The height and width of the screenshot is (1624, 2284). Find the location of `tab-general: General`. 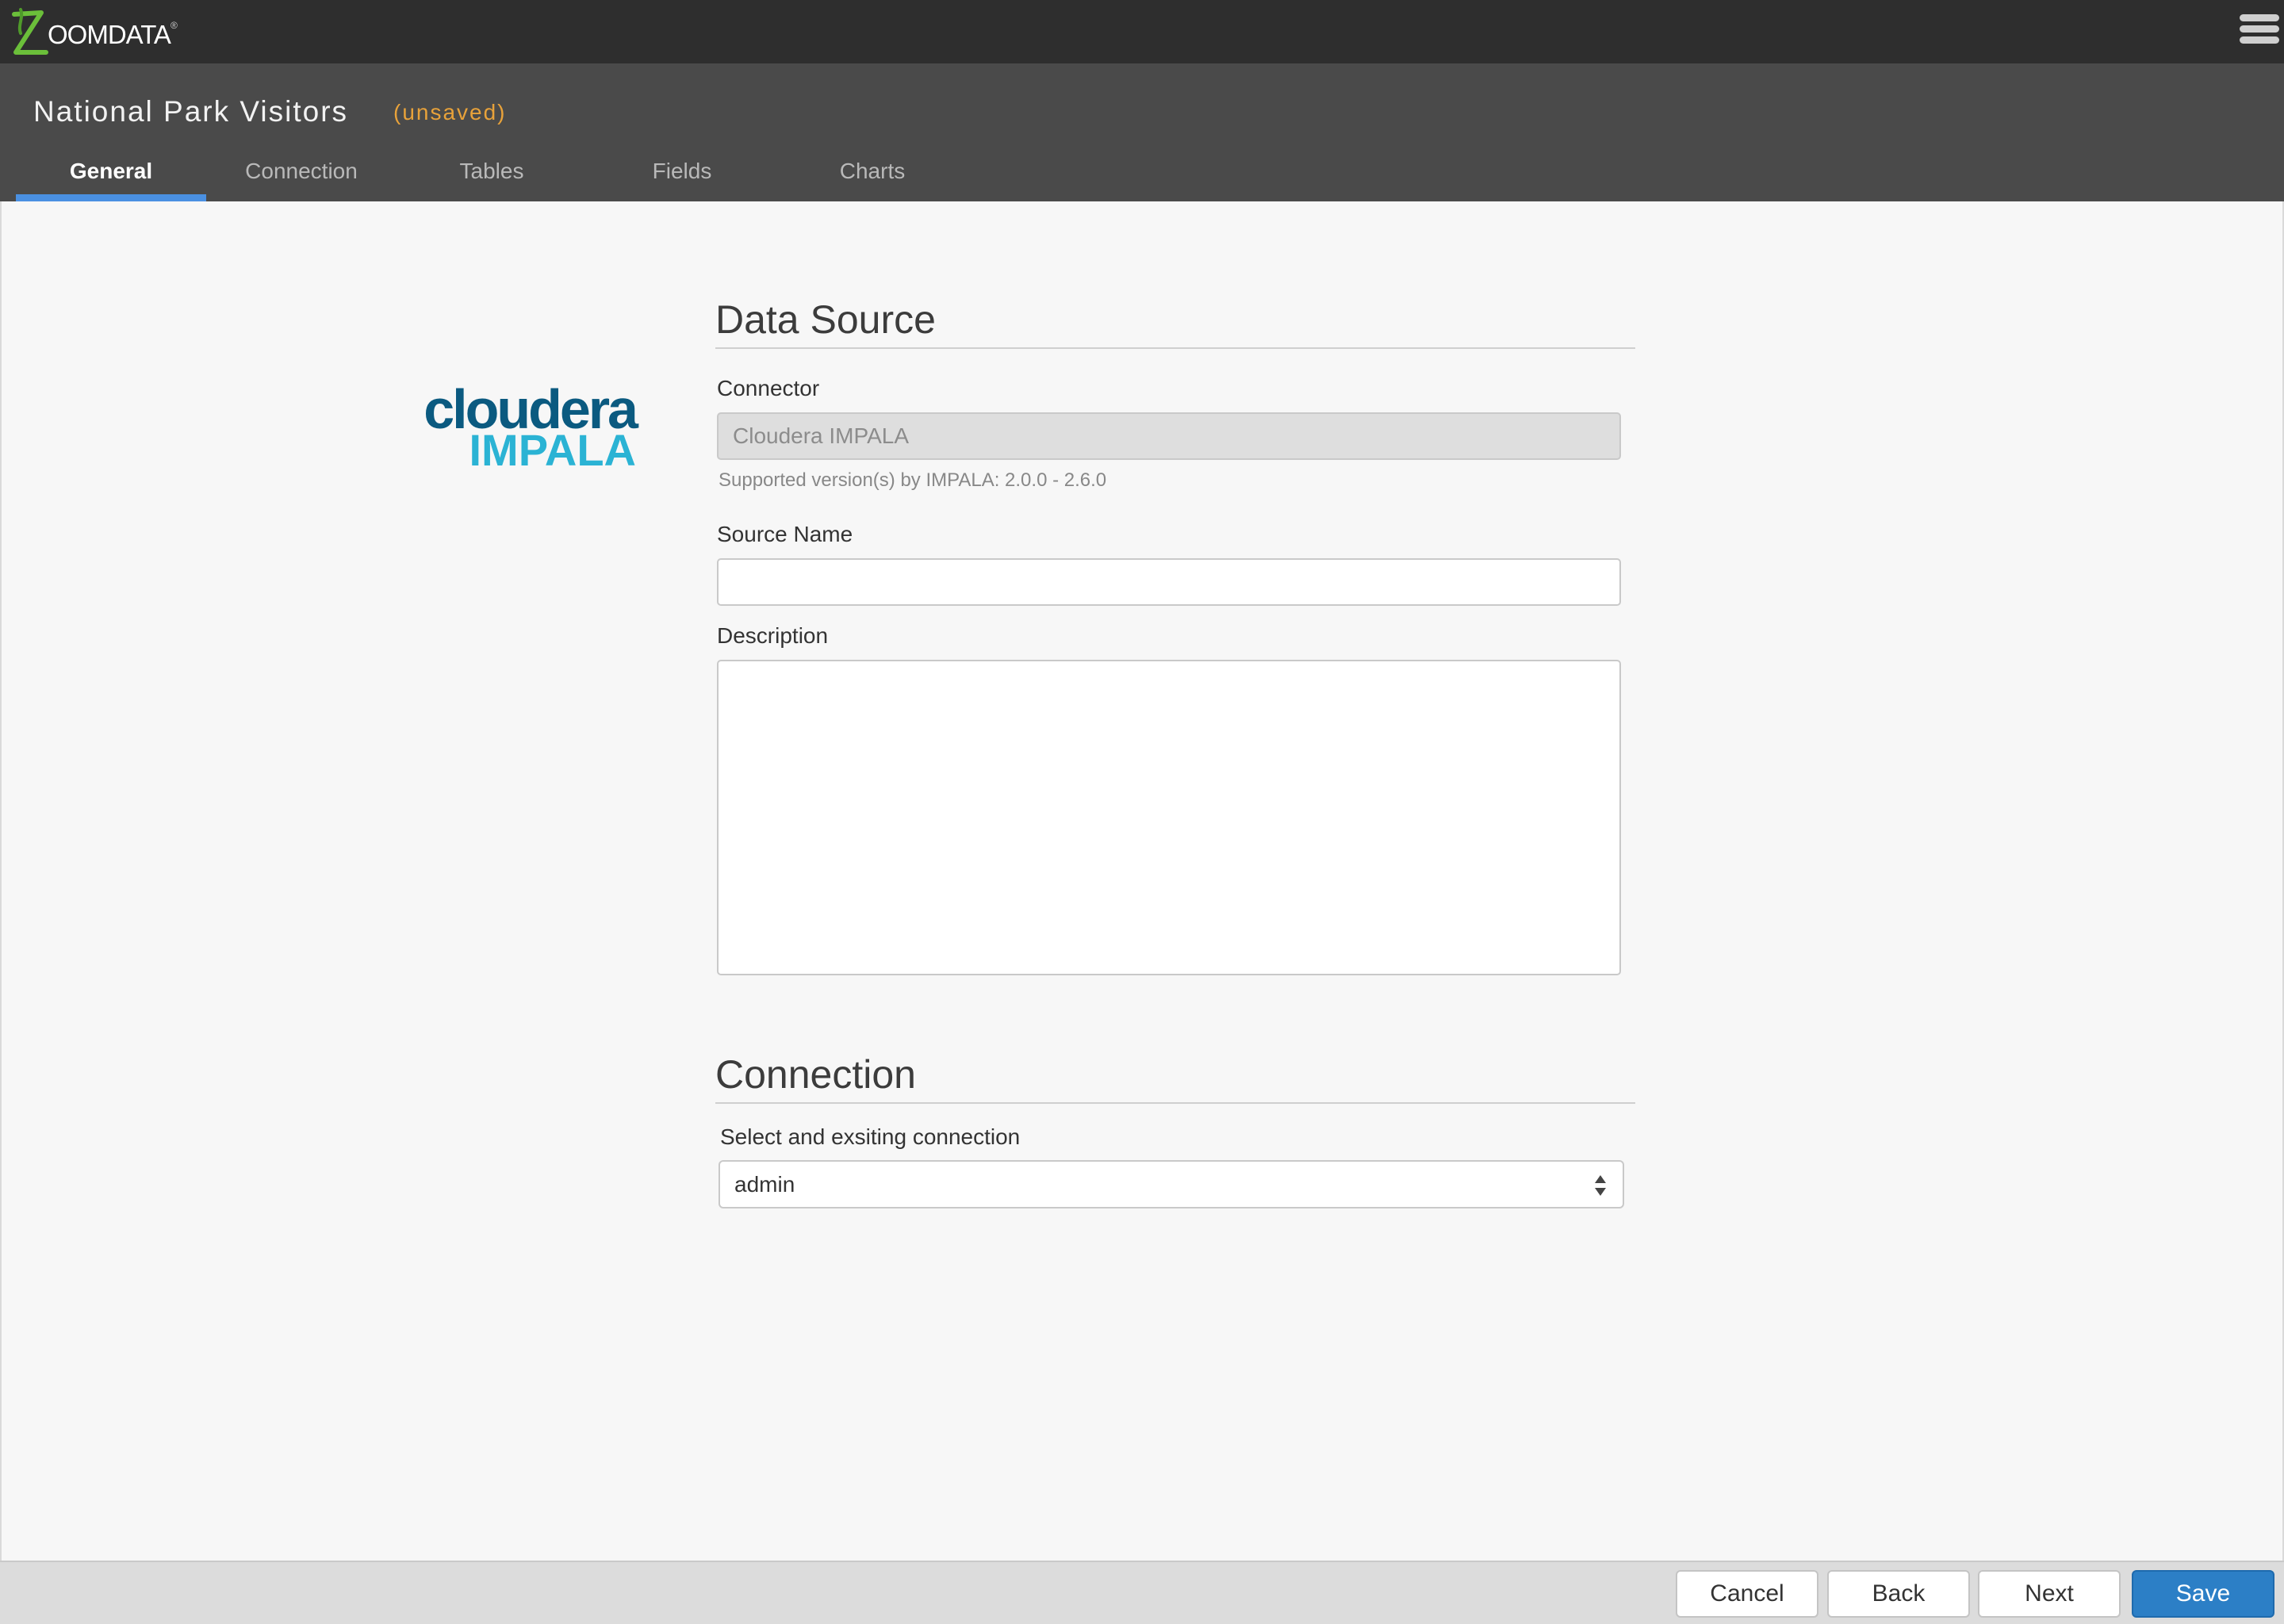

tab-general: General is located at coordinates (111, 175).